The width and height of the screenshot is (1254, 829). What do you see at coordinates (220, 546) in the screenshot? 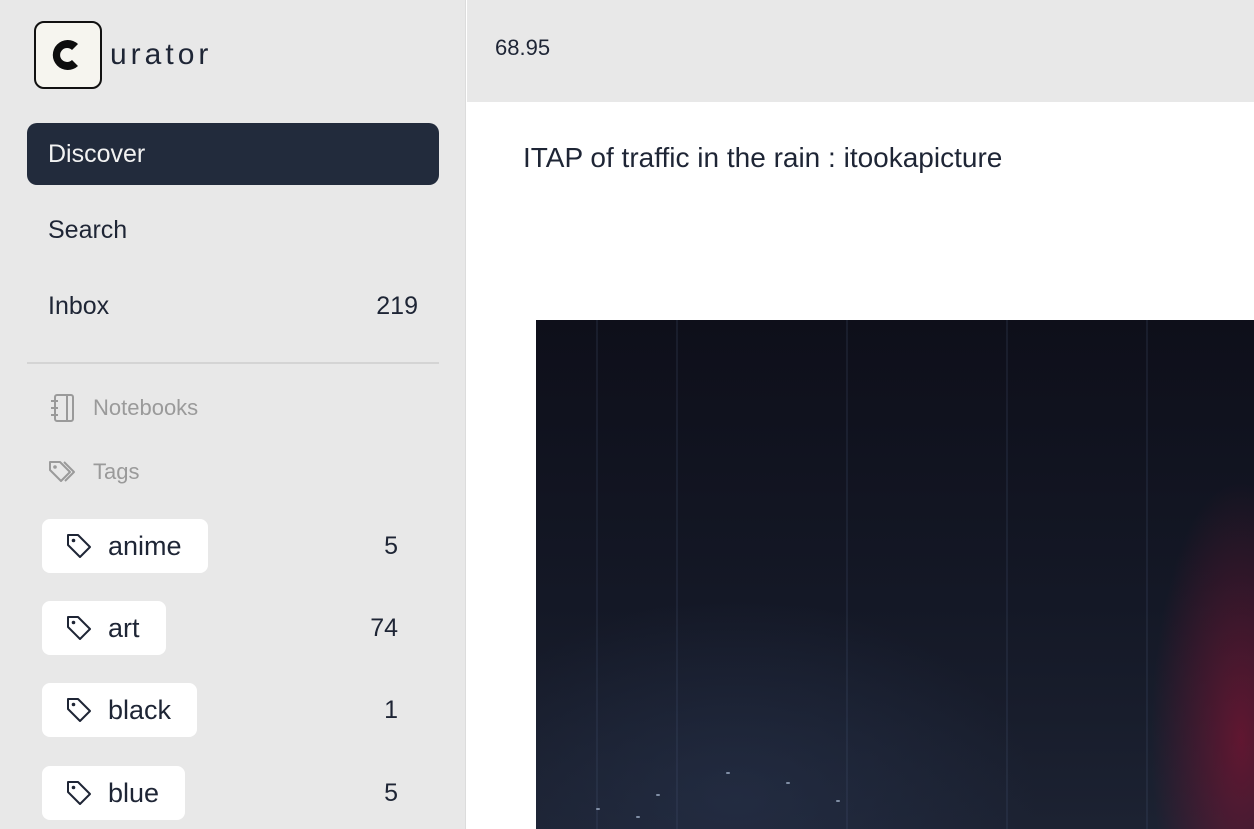
I see `tag-row-anime: anime 5` at bounding box center [220, 546].